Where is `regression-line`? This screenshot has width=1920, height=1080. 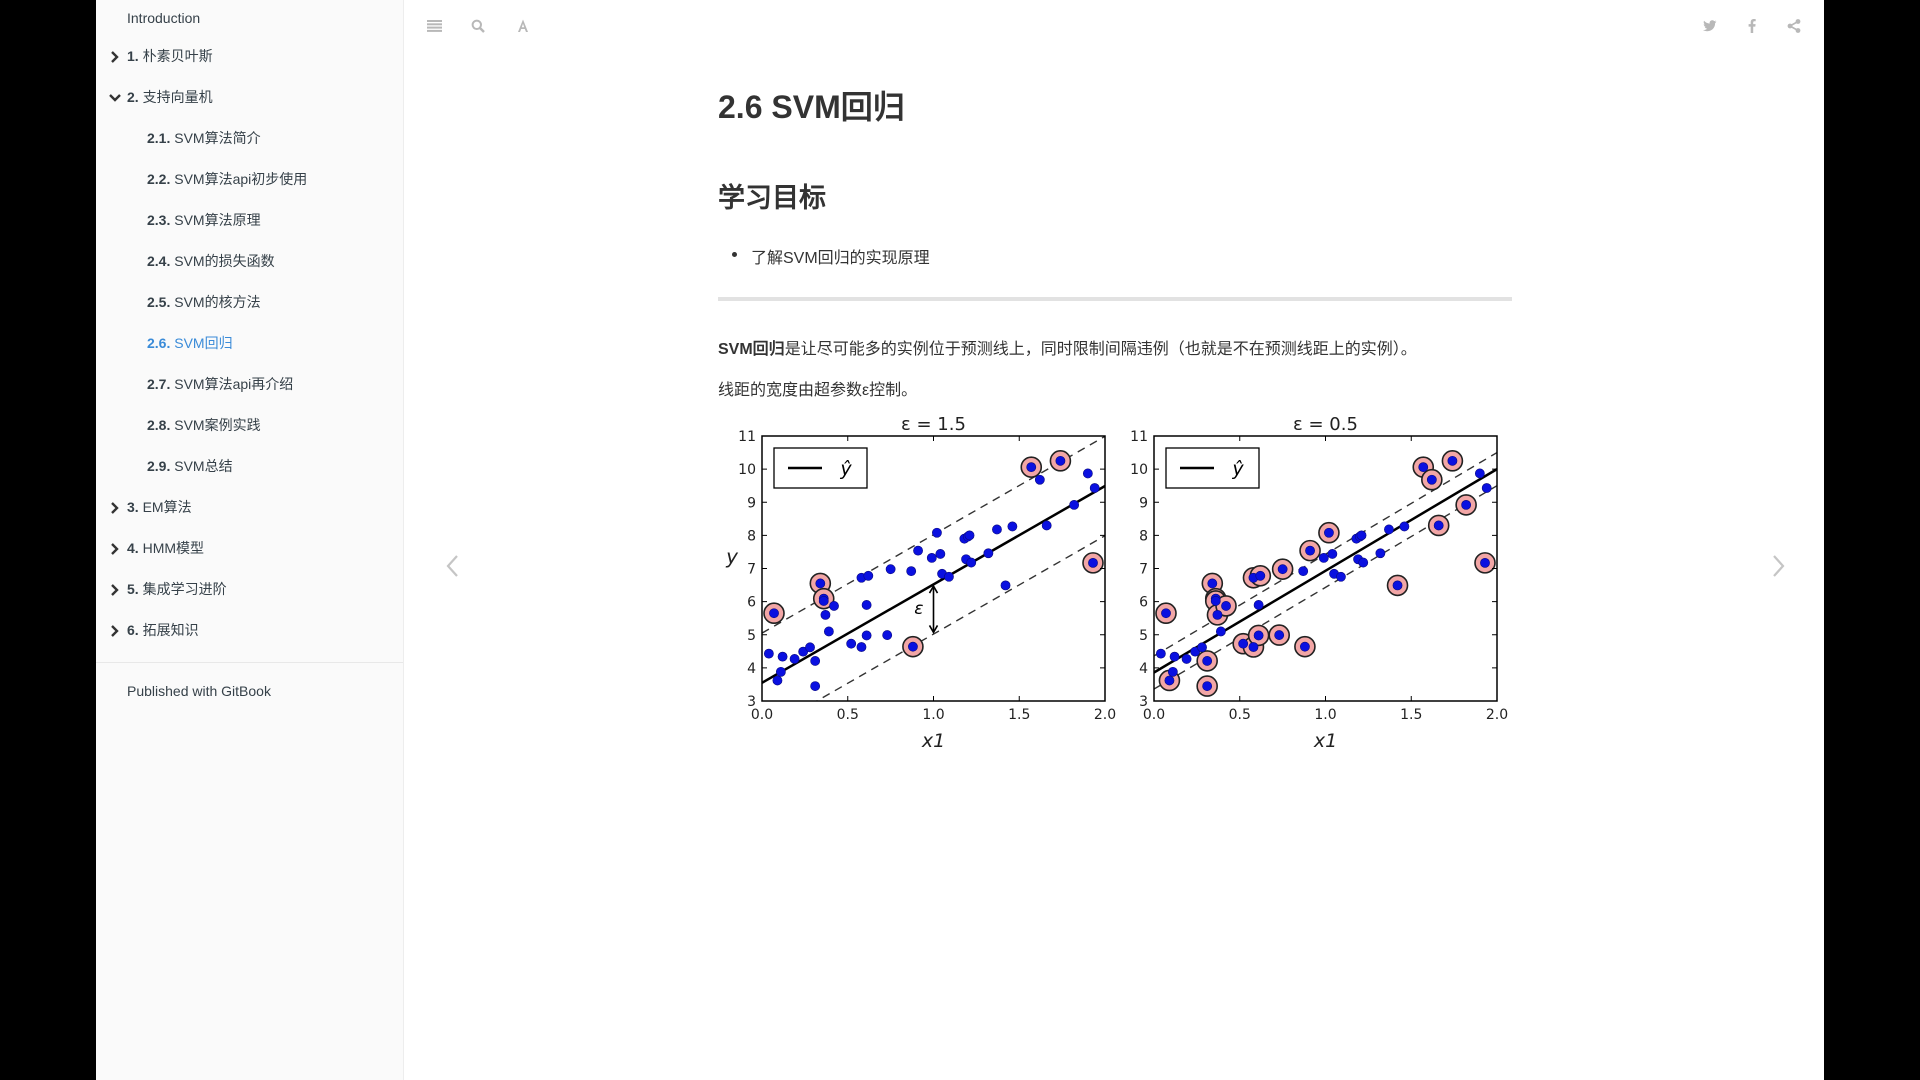
regression-line is located at coordinates (1325, 571).